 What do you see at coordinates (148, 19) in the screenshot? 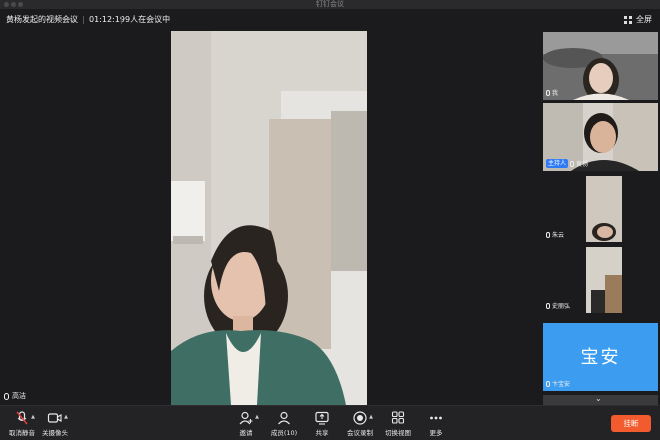
I see `participant-count: 9人在会议中` at bounding box center [148, 19].